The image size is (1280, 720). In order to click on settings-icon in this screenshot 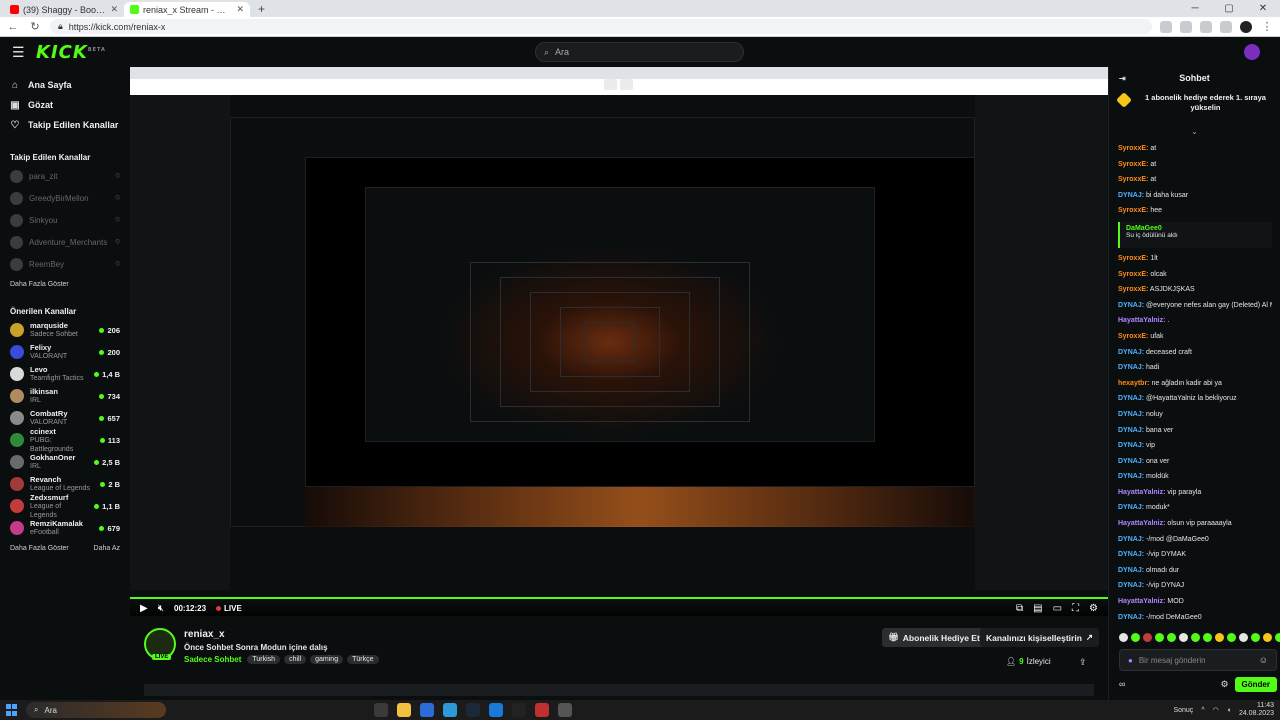, I will do `click(565, 710)`.